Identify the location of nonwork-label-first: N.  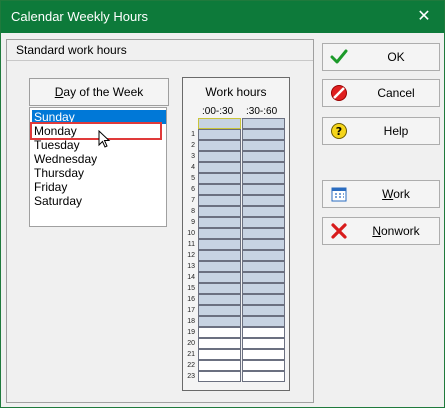
(376, 231).